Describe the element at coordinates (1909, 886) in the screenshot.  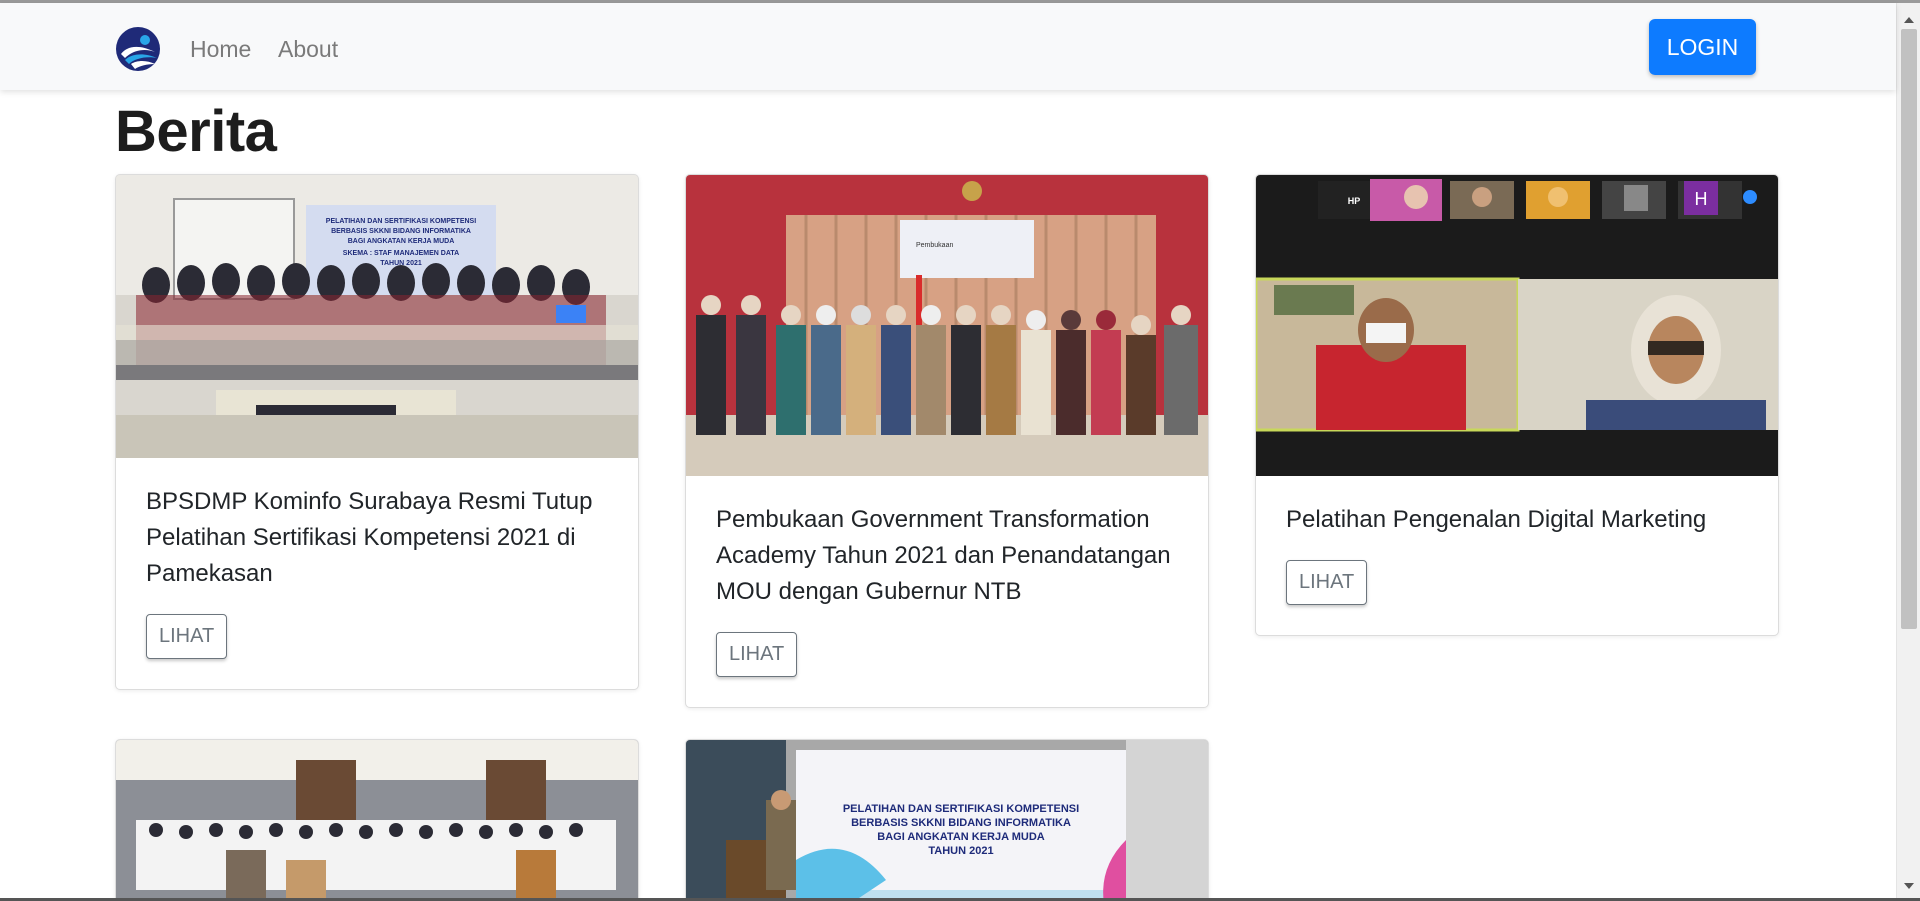
I see `scroll-down-arrow-icon` at that location.